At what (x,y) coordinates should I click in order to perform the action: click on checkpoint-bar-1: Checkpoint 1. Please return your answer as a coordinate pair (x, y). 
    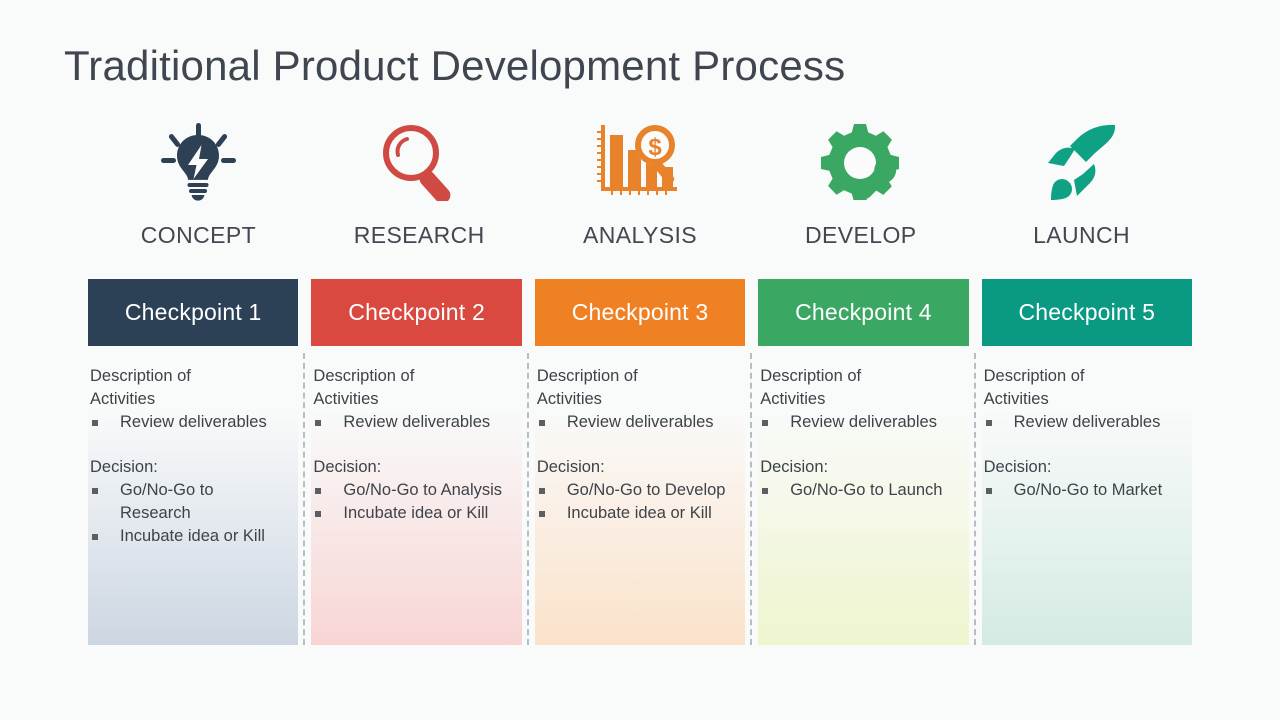
    Looking at the image, I should click on (193, 312).